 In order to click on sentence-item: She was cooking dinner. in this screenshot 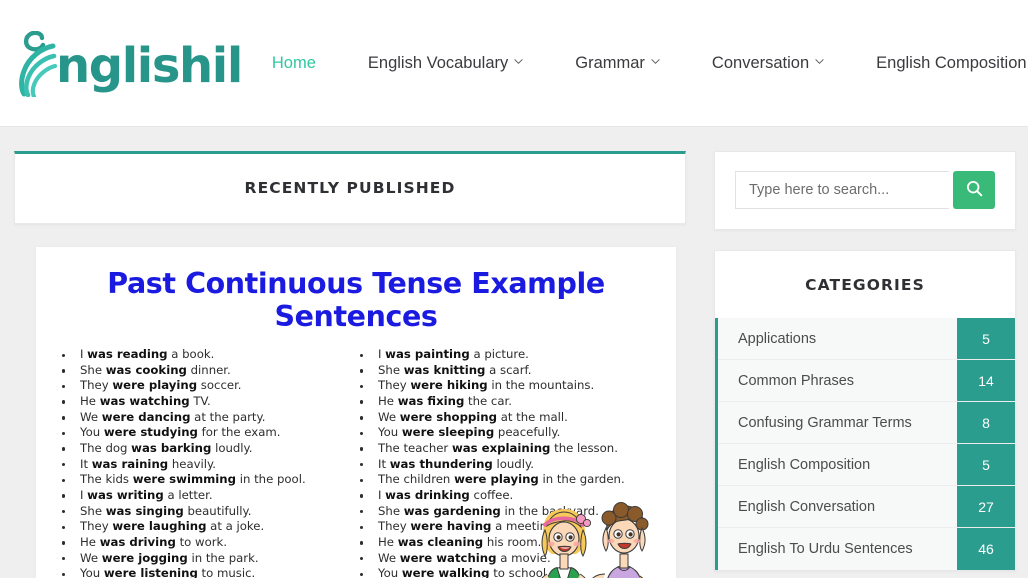, I will do `click(207, 371)`.